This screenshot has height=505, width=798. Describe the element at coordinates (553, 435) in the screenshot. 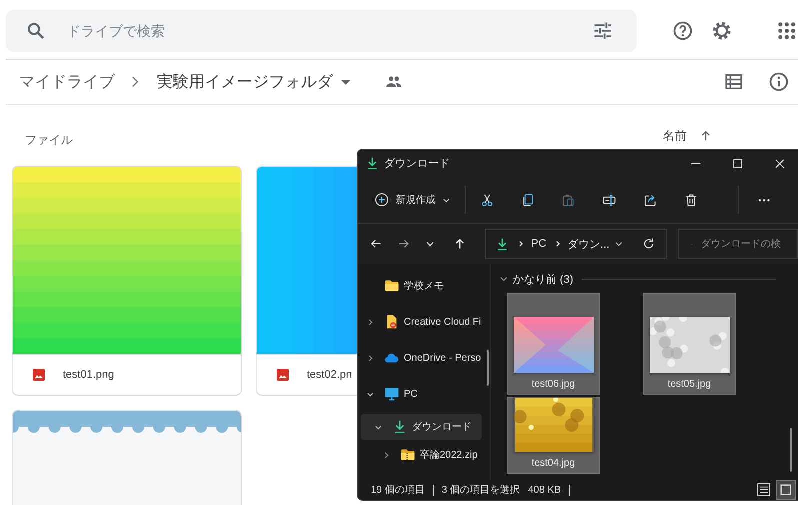

I see `file-tile: test04.jpg` at that location.